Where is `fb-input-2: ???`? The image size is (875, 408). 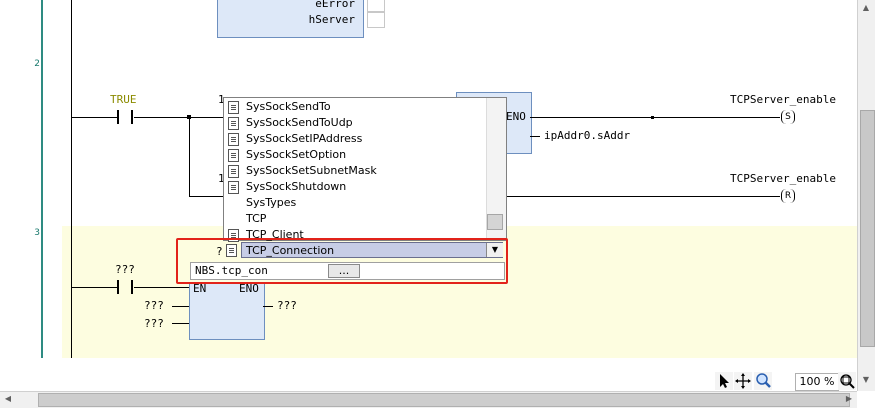
fb-input-2: ??? is located at coordinates (154, 323).